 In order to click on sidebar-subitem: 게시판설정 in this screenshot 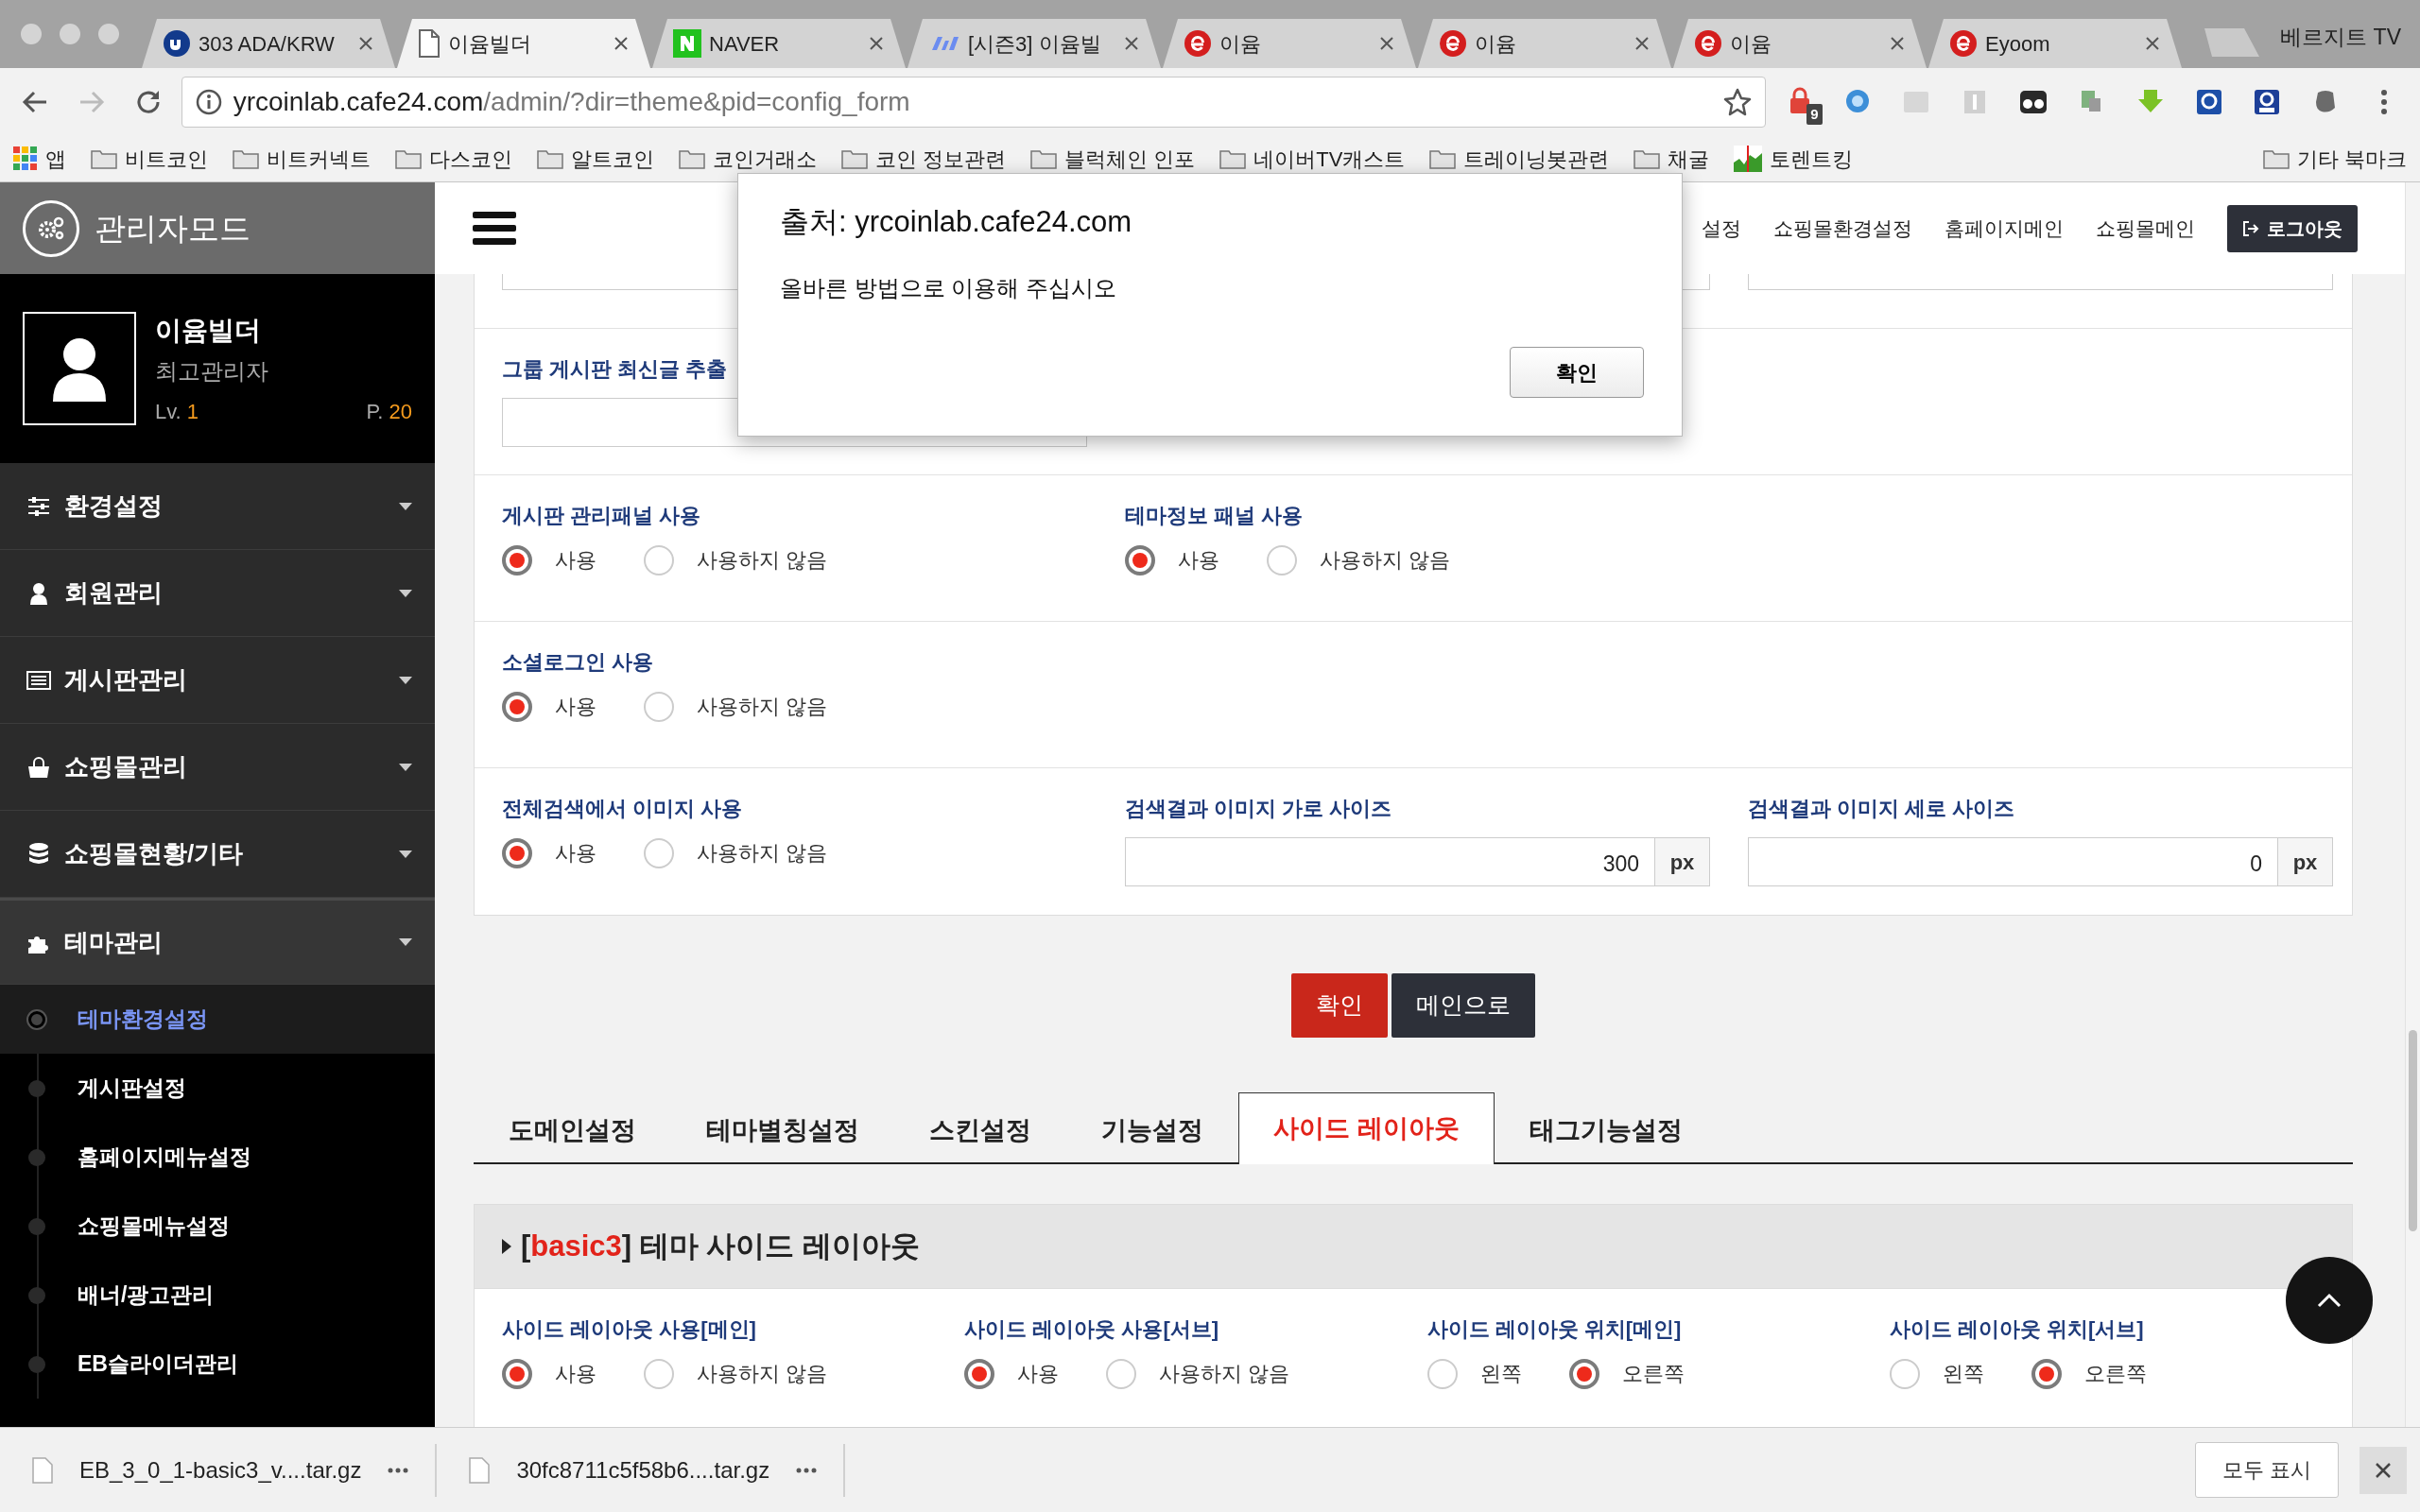, I will do `click(218, 1088)`.